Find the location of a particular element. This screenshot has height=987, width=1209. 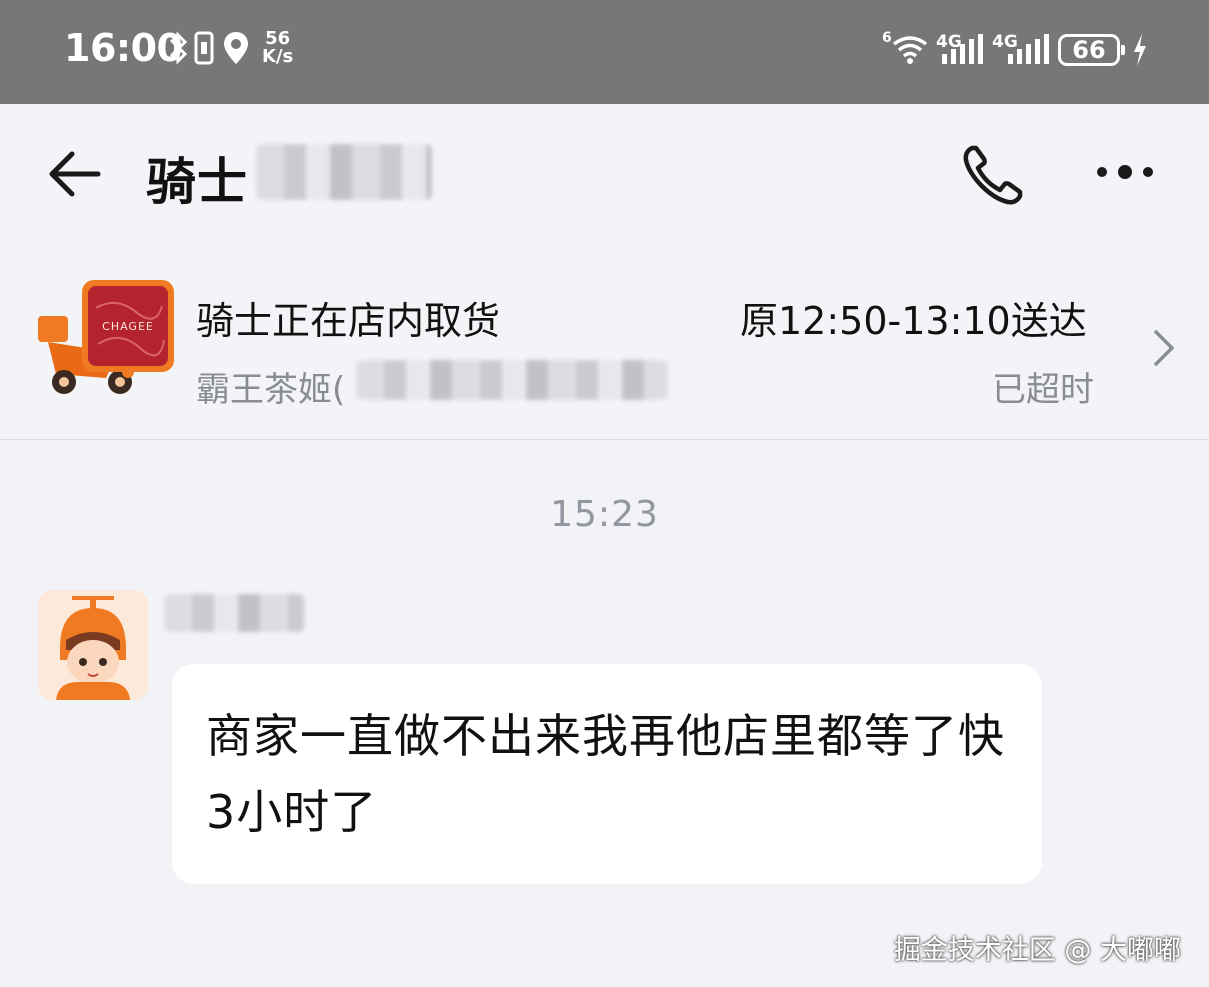

message-text: 商家一直做不出来我再他店里都等了快3小时了 is located at coordinates (605, 774).